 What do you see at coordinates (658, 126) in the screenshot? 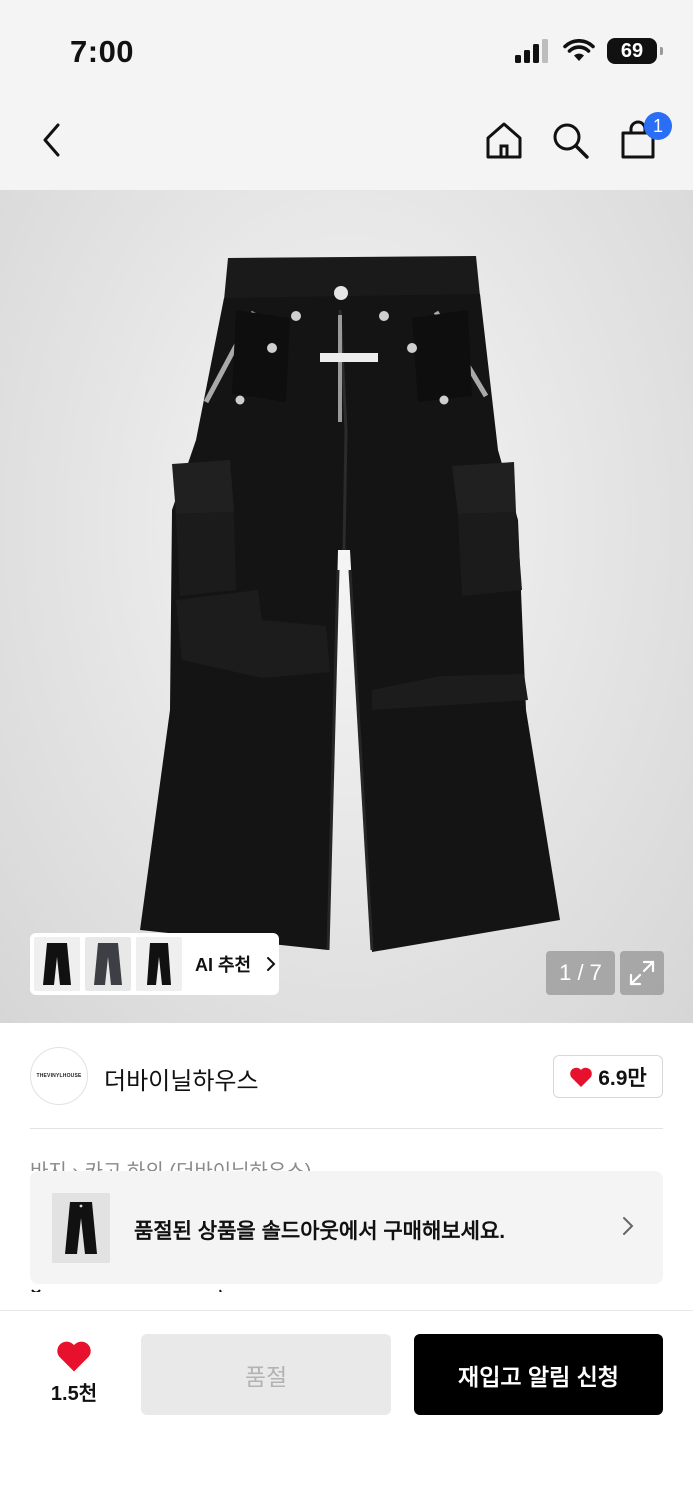
I see `cart-count-badge: 1` at bounding box center [658, 126].